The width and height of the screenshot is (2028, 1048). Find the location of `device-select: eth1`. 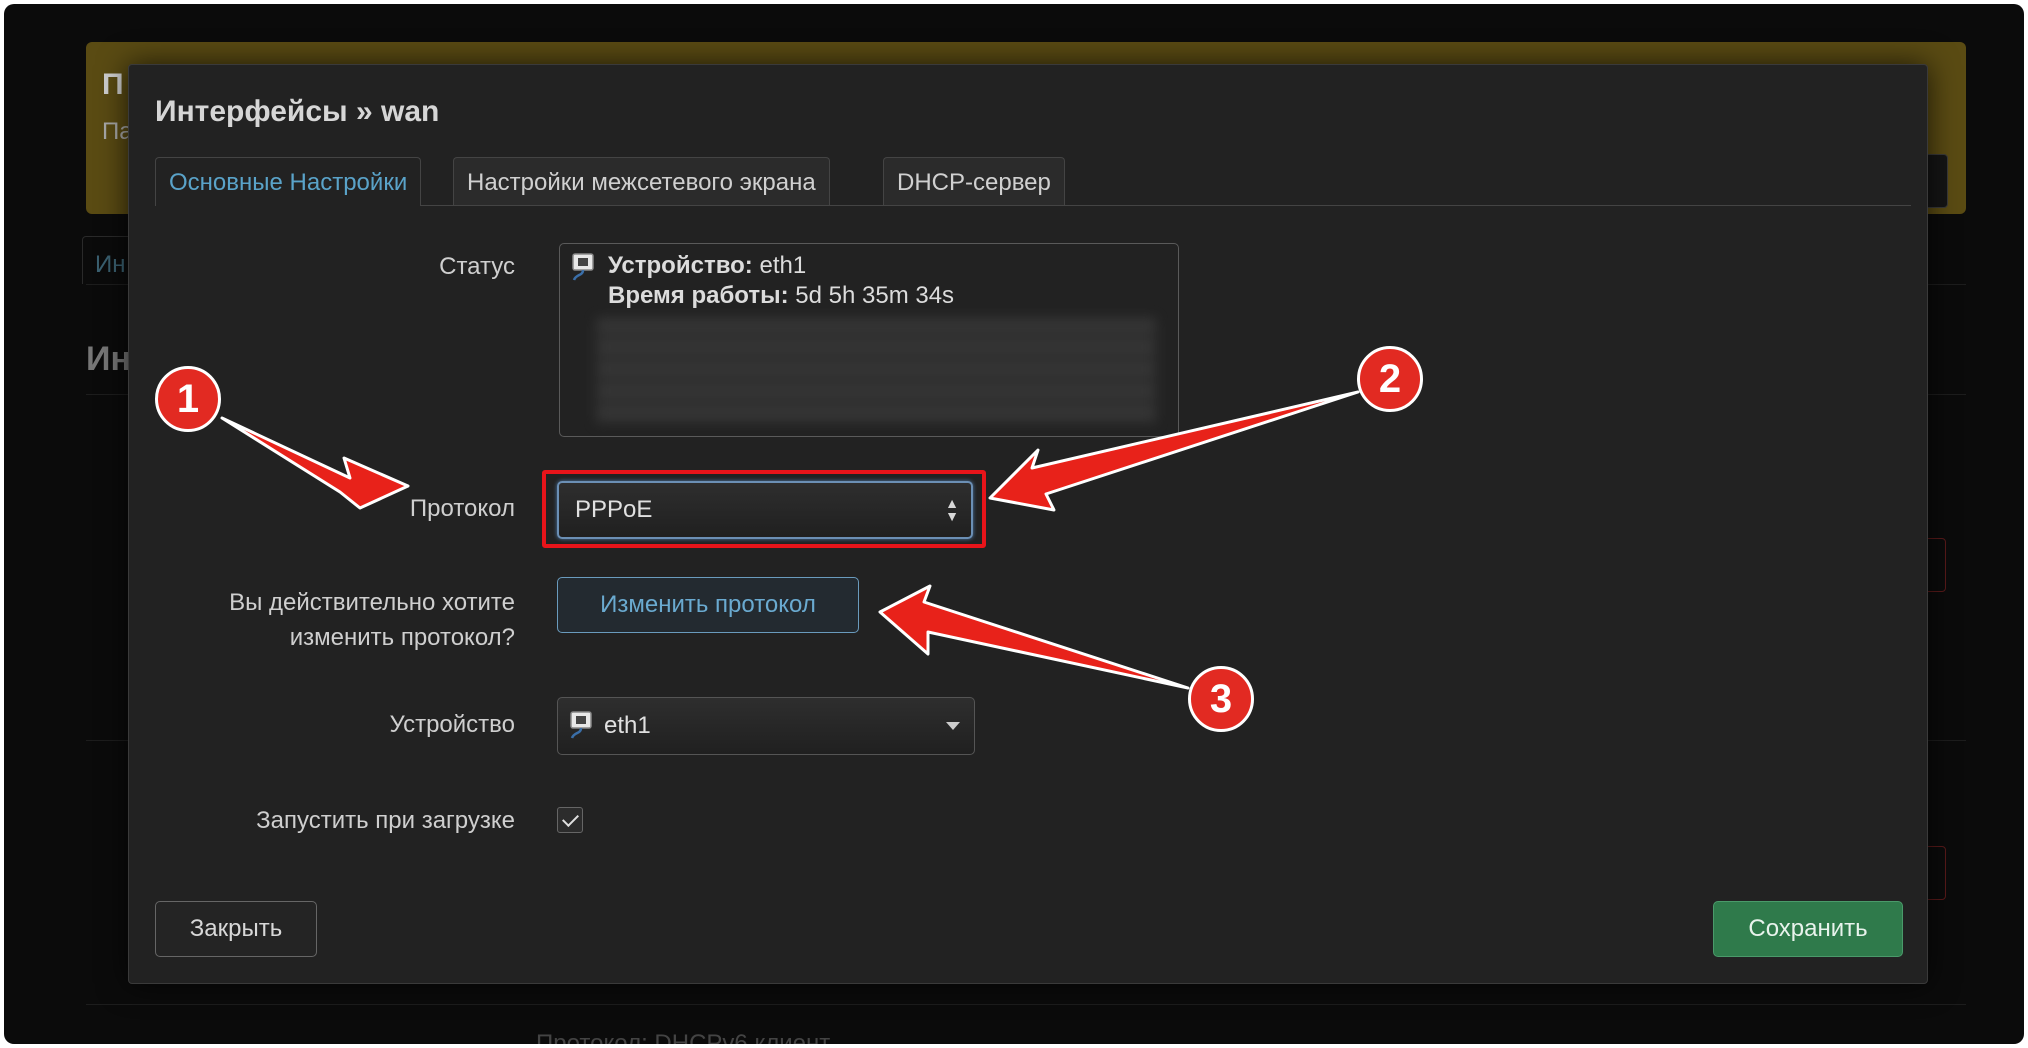

device-select: eth1 is located at coordinates (766, 726).